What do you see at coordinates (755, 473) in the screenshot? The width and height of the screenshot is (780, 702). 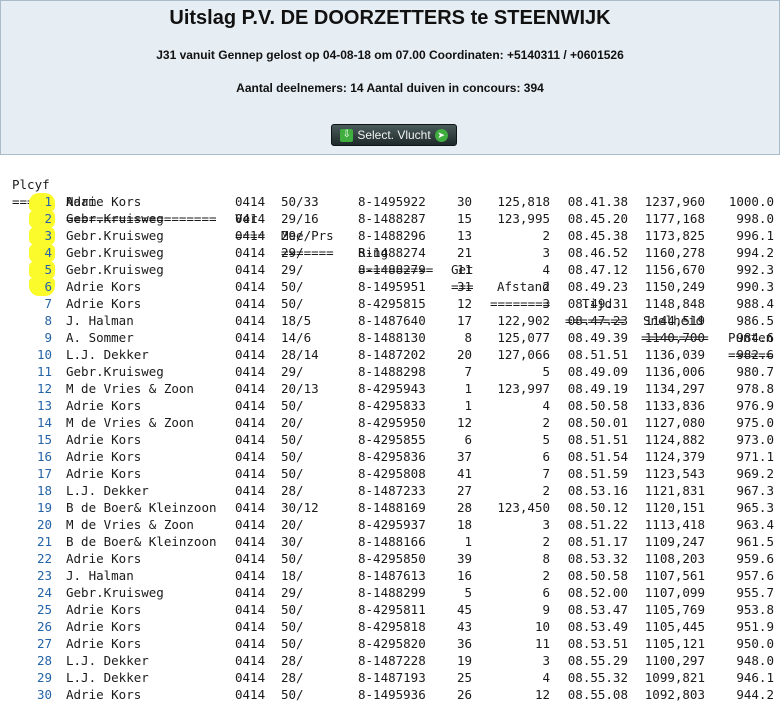 I see `punten-cell: 969.2` at bounding box center [755, 473].